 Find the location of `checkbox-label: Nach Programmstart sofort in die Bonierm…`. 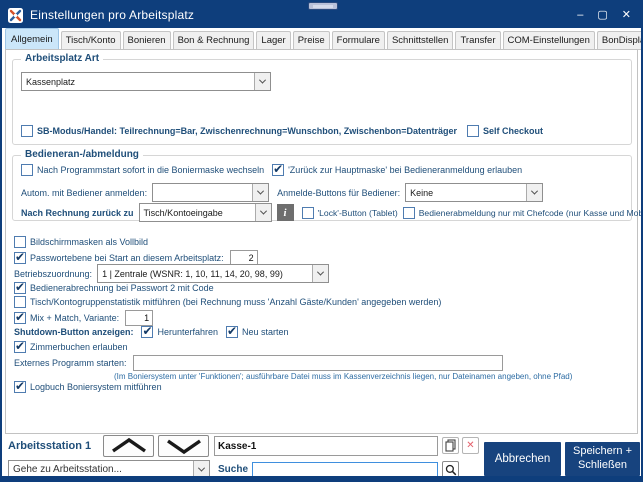

checkbox-label: Nach Programmstart sofort in die Bonierm… is located at coordinates (151, 170).